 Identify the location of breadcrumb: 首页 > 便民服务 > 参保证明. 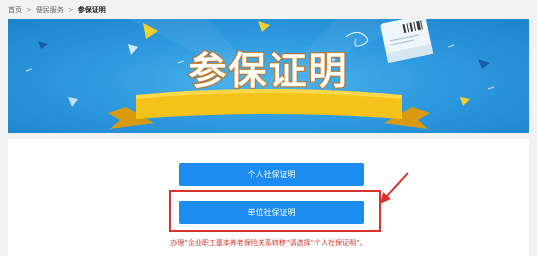
(57, 10).